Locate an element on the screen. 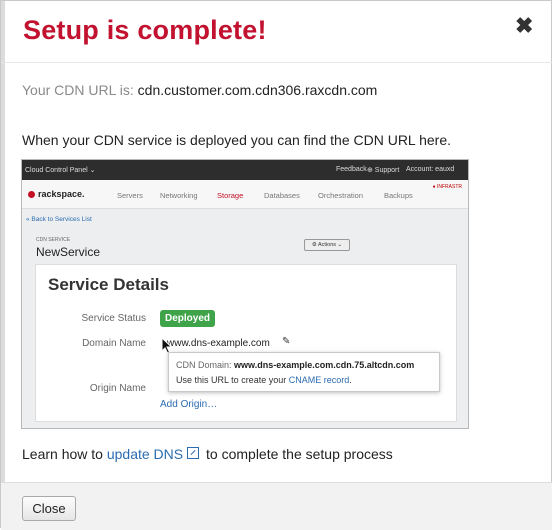 The image size is (552, 530). nav-networking: Networking is located at coordinates (179, 195).